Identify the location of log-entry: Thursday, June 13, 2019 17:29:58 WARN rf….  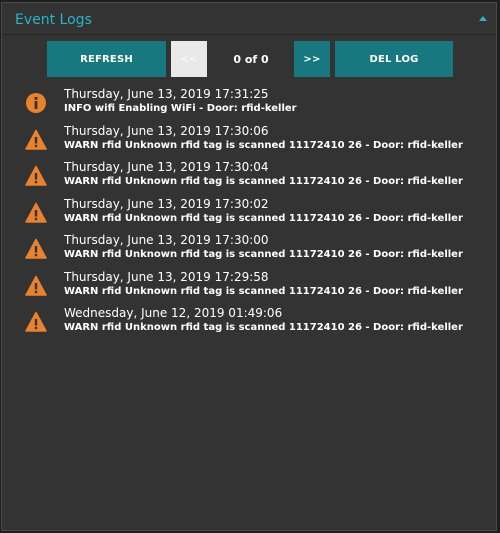
(249, 288).